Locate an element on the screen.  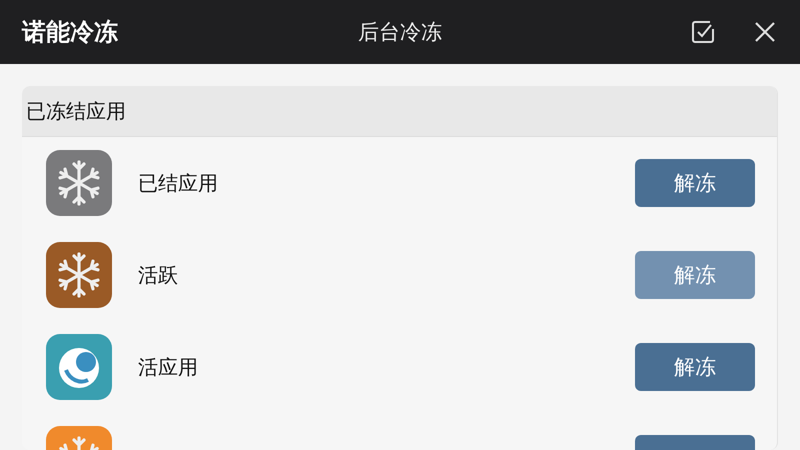
section-title: 已冻结应用 is located at coordinates (76, 111).